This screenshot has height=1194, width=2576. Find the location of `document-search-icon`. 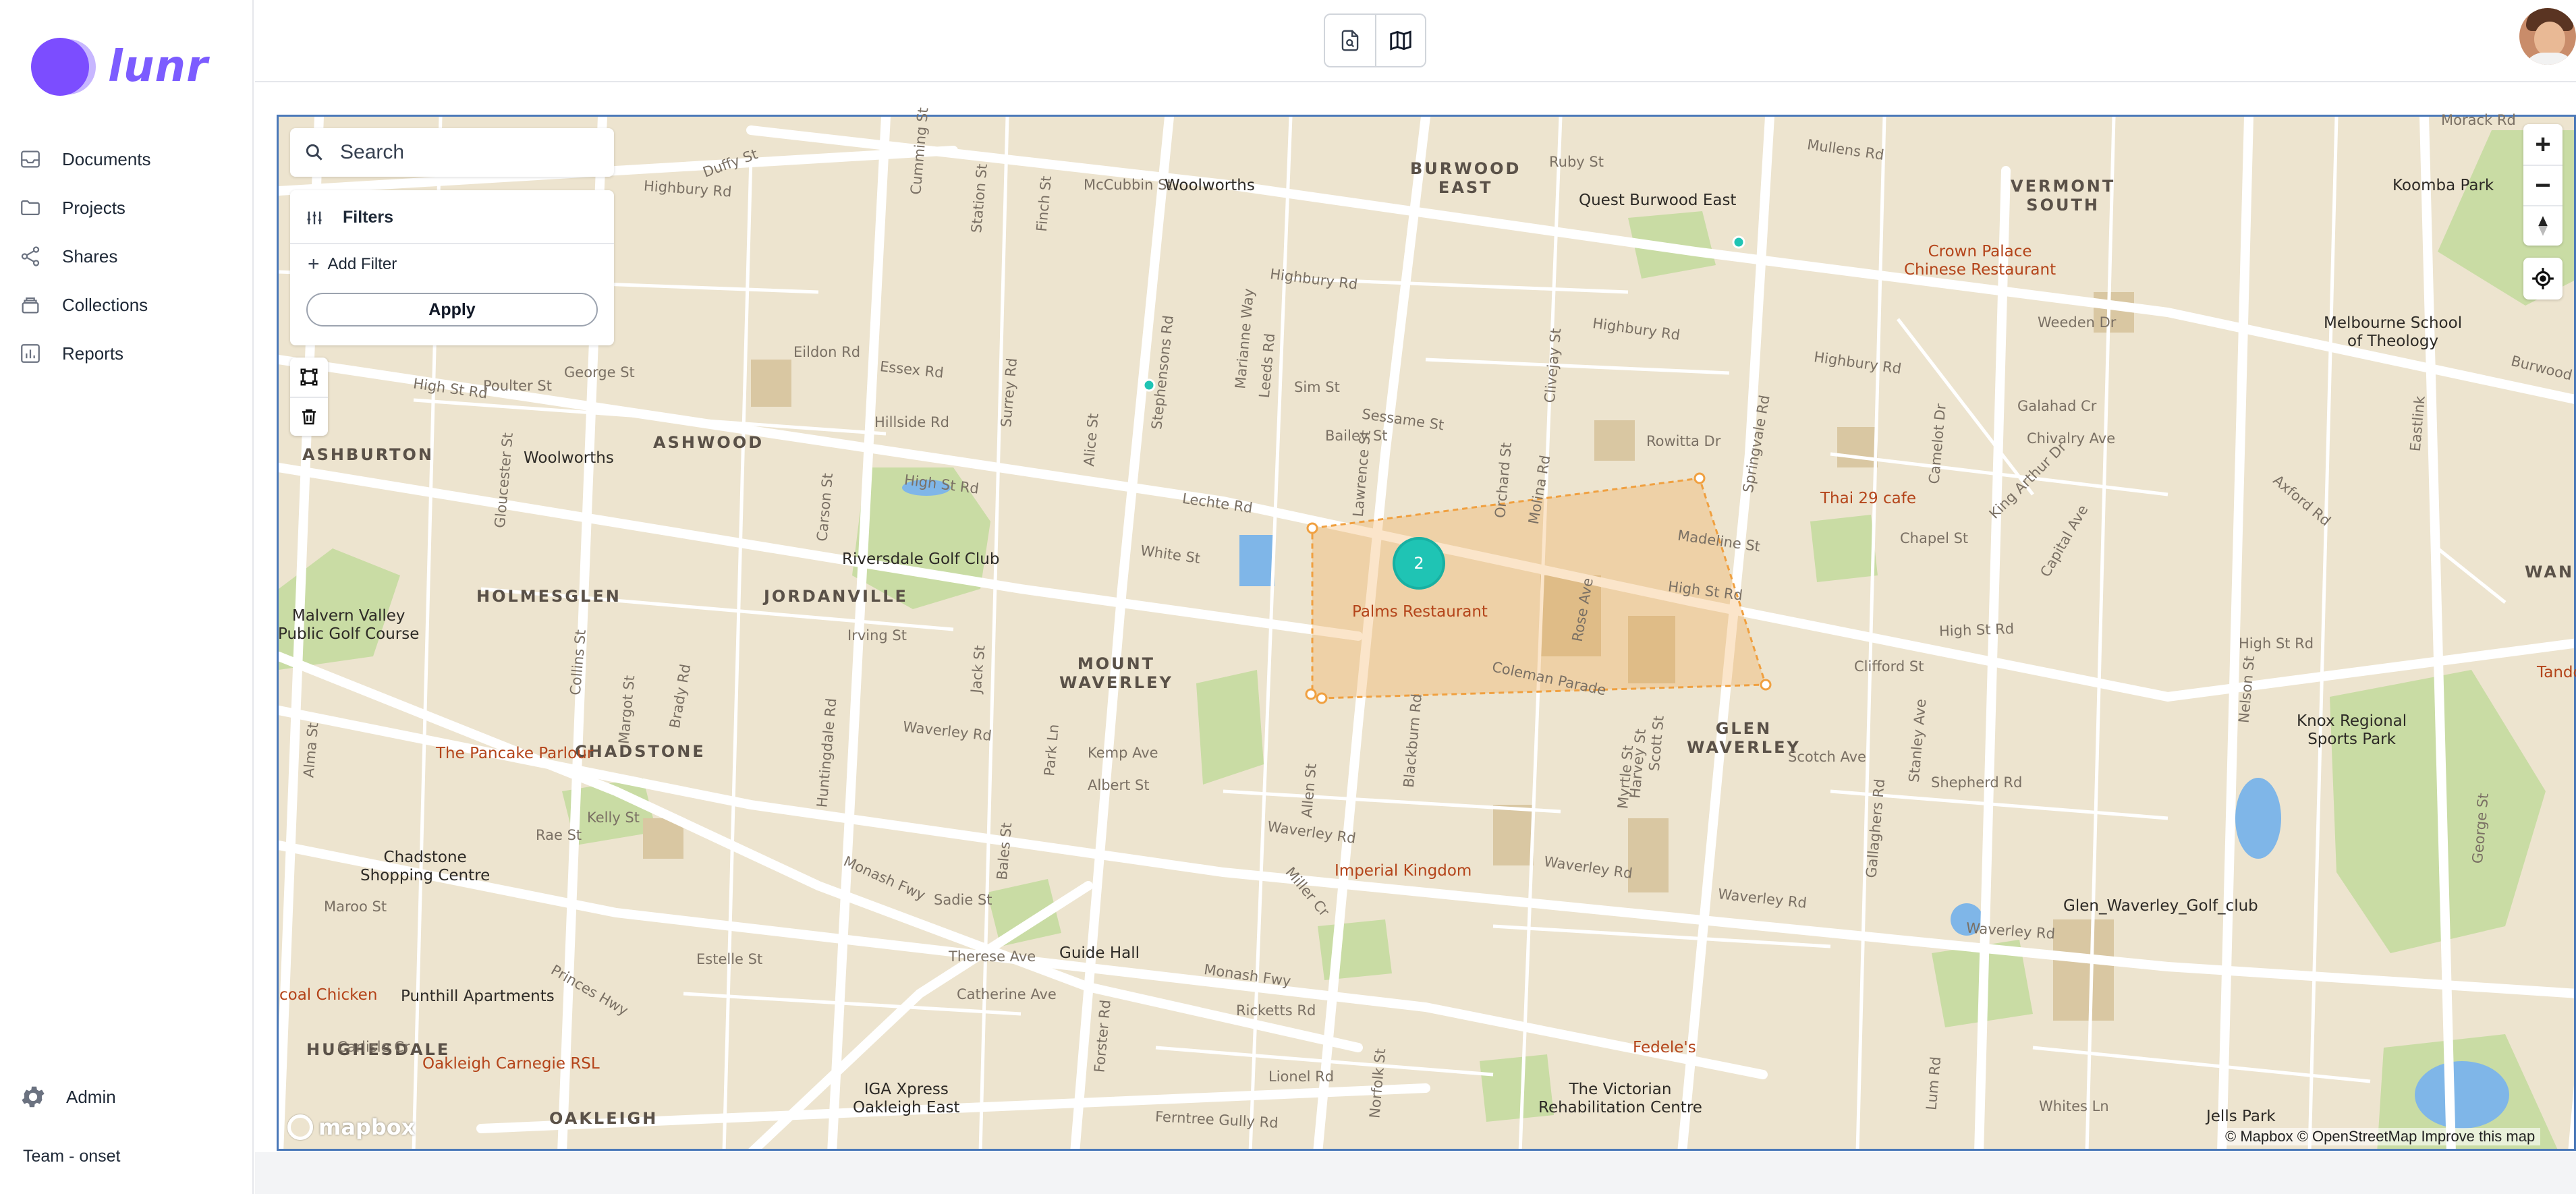

document-search-icon is located at coordinates (1350, 40).